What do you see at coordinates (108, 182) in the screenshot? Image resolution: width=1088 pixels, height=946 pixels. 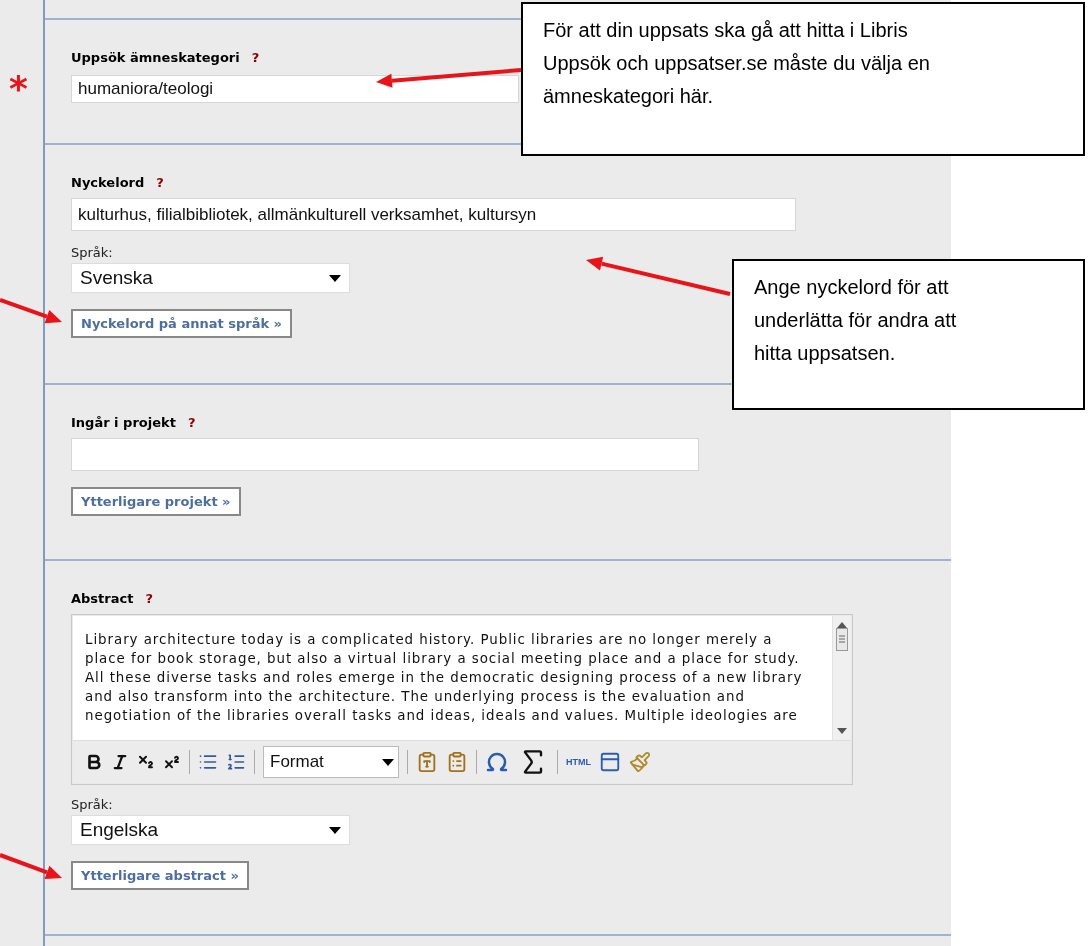 I see `field-label: Nyckelord` at bounding box center [108, 182].